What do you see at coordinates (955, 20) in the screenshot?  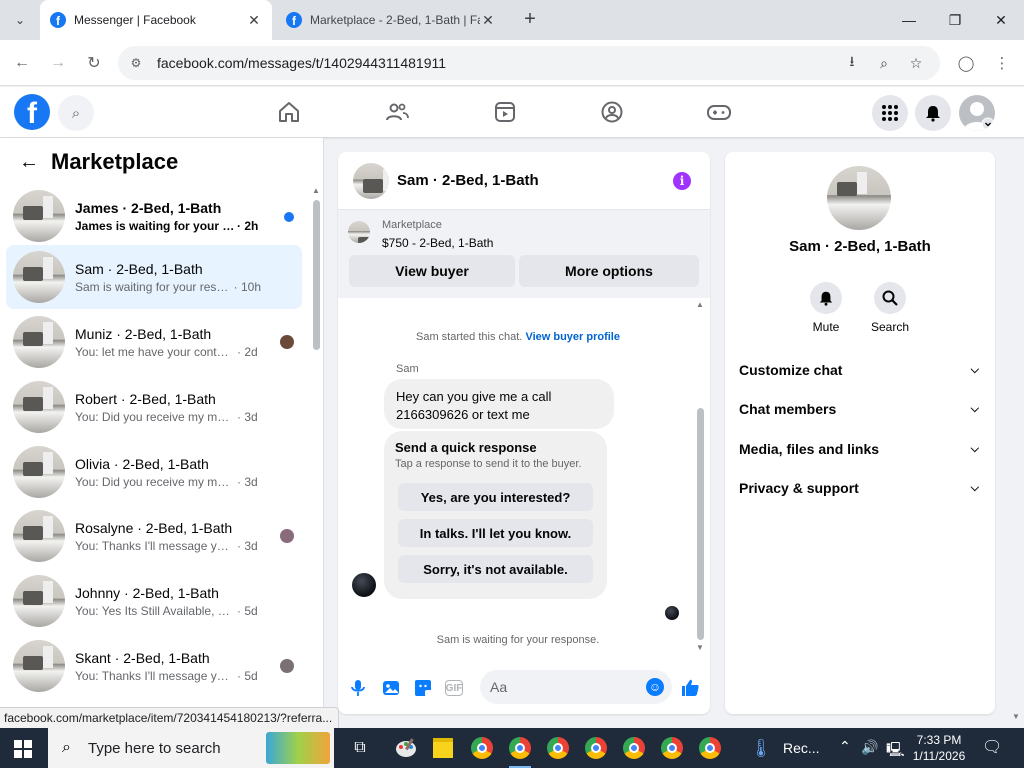 I see `restore-button: ❐` at bounding box center [955, 20].